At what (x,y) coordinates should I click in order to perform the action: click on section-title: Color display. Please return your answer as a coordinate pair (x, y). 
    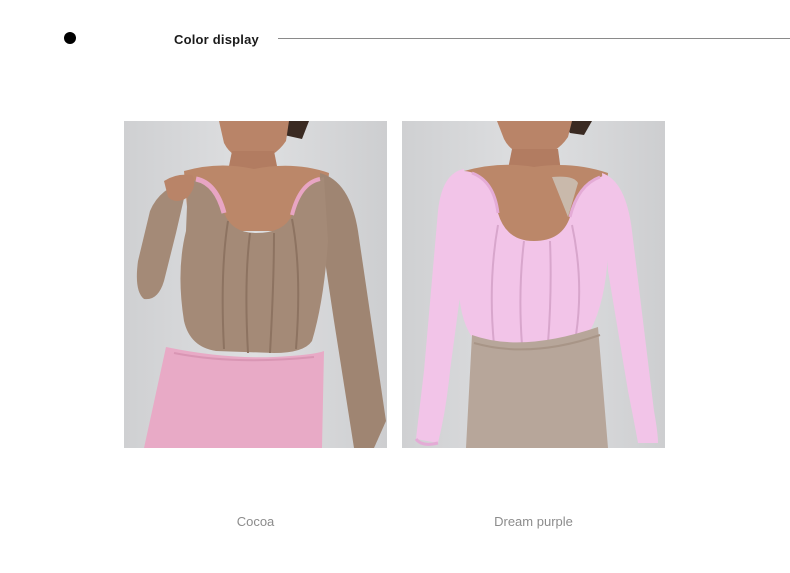
    Looking at the image, I should click on (216, 39).